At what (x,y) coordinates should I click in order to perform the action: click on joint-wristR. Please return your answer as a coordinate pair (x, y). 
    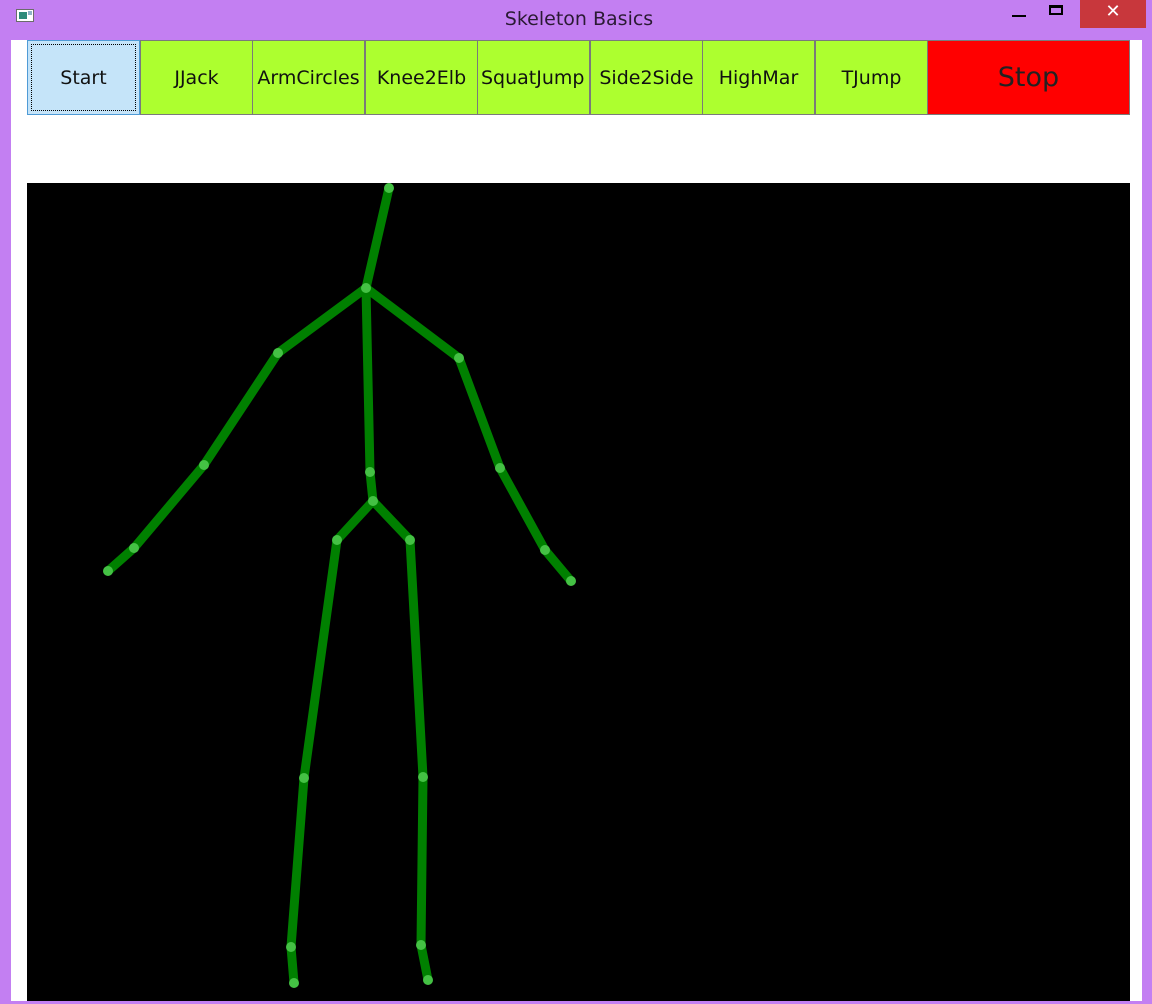
    Looking at the image, I should click on (545, 550).